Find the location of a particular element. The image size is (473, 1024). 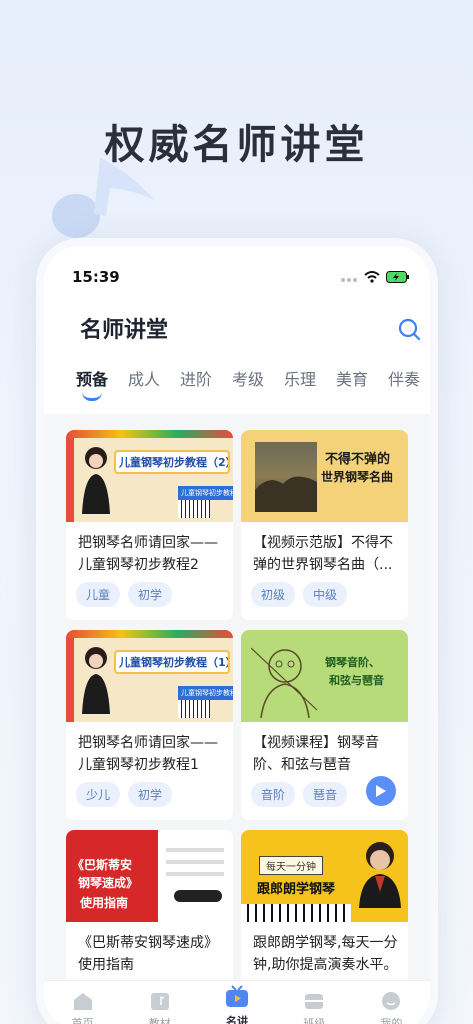

book-icon is located at coordinates (159, 1001).